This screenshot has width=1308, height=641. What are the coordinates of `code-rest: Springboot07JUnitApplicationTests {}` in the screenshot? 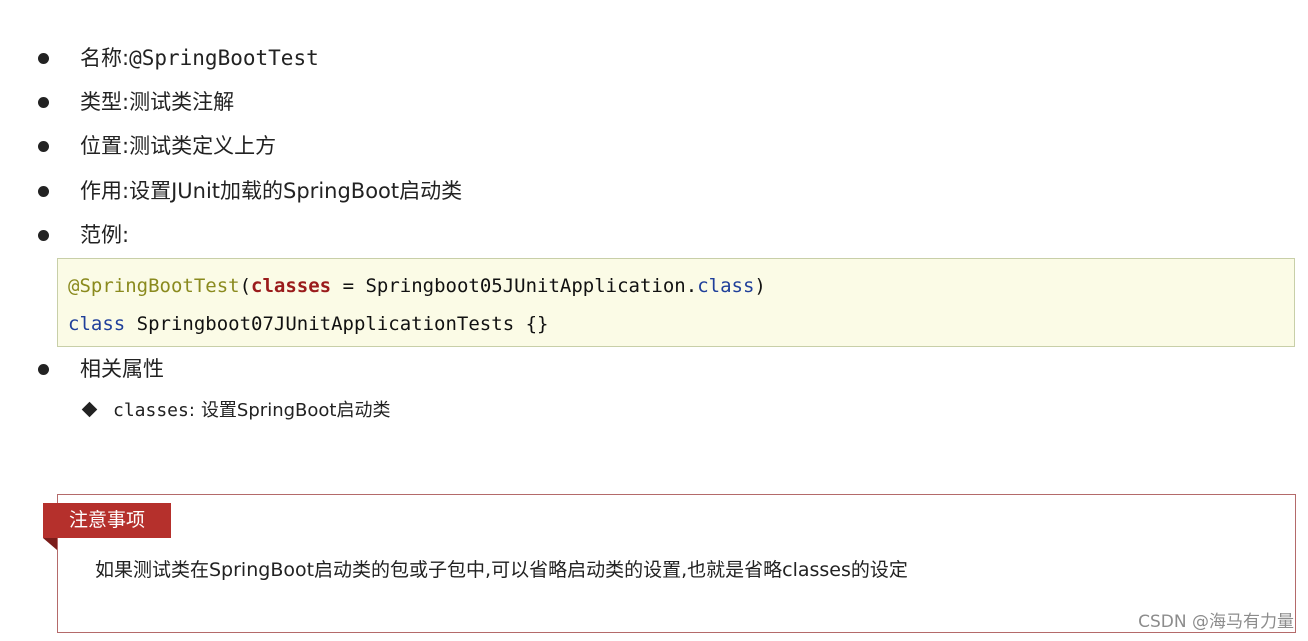 It's located at (337, 324).